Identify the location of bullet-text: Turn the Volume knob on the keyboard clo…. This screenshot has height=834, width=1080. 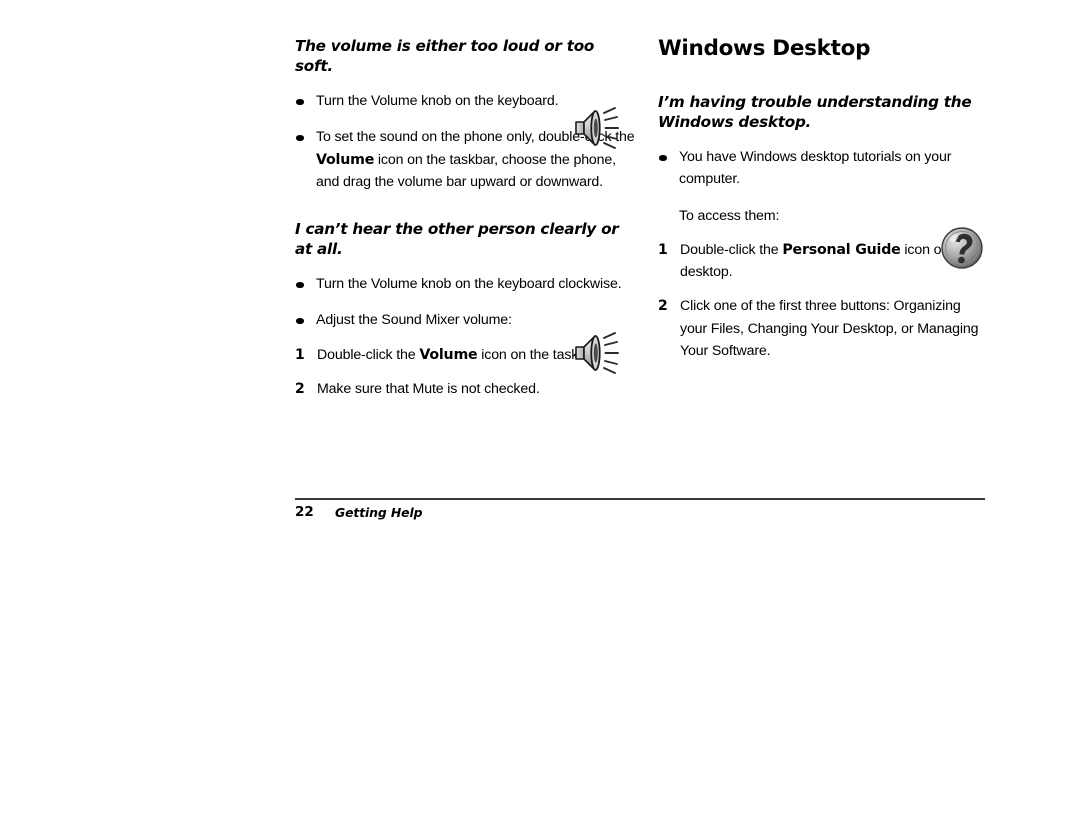
(469, 284).